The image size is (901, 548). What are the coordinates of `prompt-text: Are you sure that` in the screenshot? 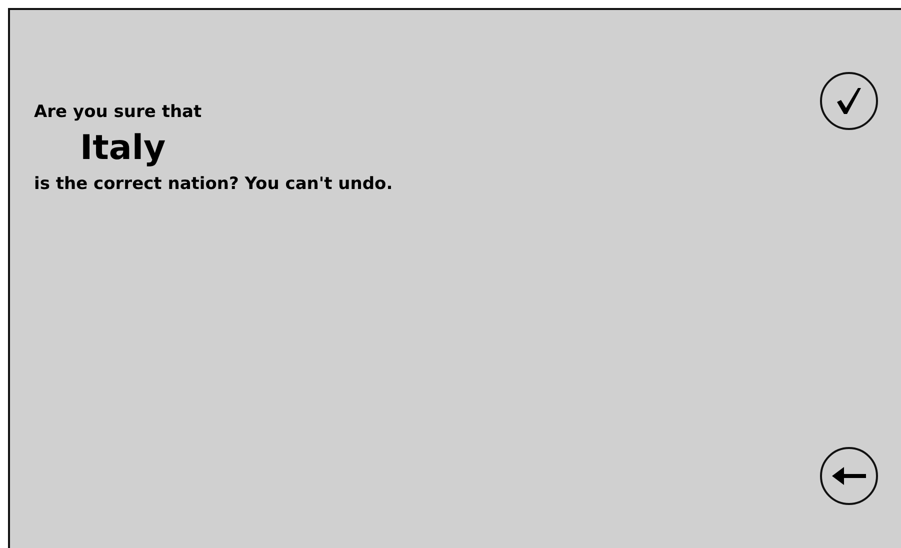 It's located at (118, 112).